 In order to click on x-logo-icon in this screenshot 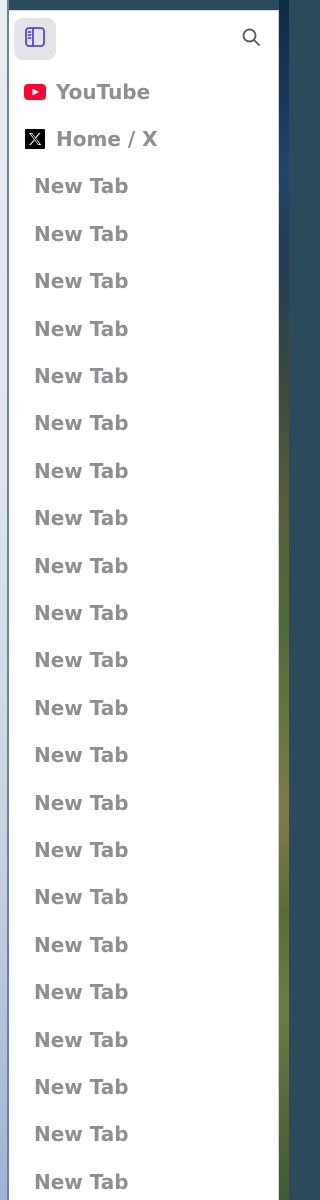, I will do `click(35, 139)`.